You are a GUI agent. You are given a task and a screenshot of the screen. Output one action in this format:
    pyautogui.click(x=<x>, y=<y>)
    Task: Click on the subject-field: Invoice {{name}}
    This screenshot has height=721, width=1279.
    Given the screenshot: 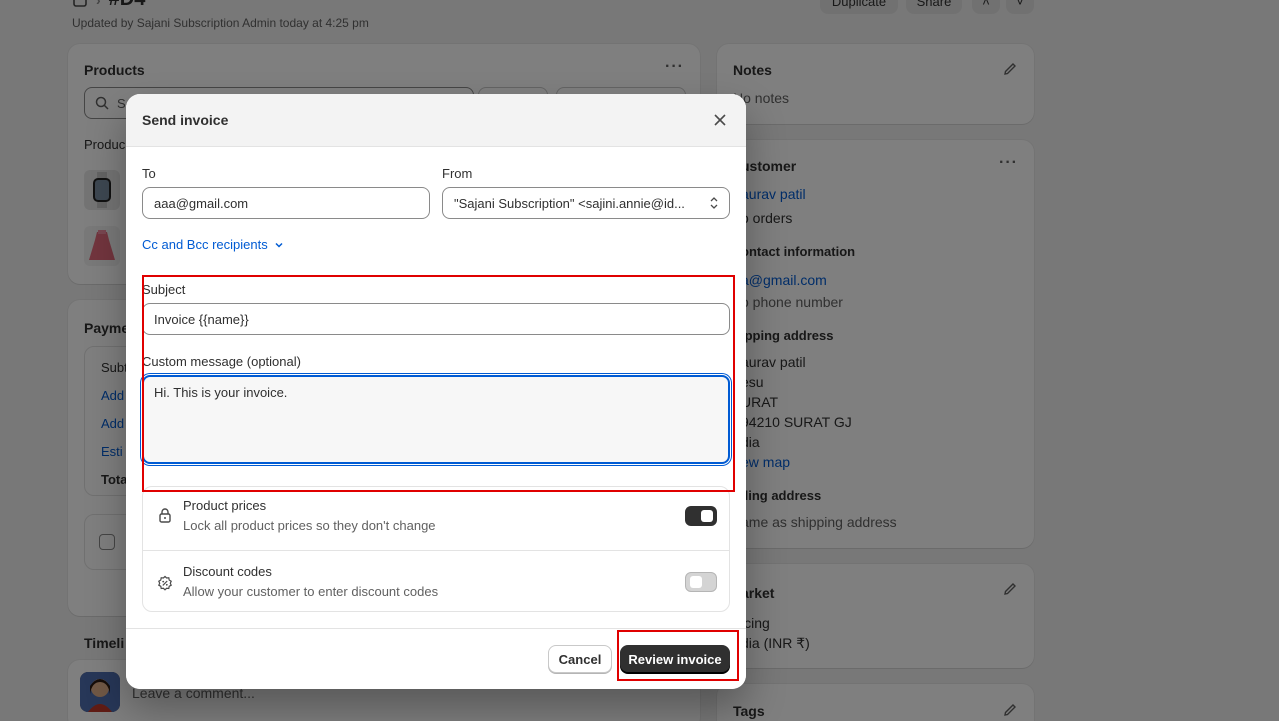 What is the action you would take?
    pyautogui.click(x=436, y=319)
    